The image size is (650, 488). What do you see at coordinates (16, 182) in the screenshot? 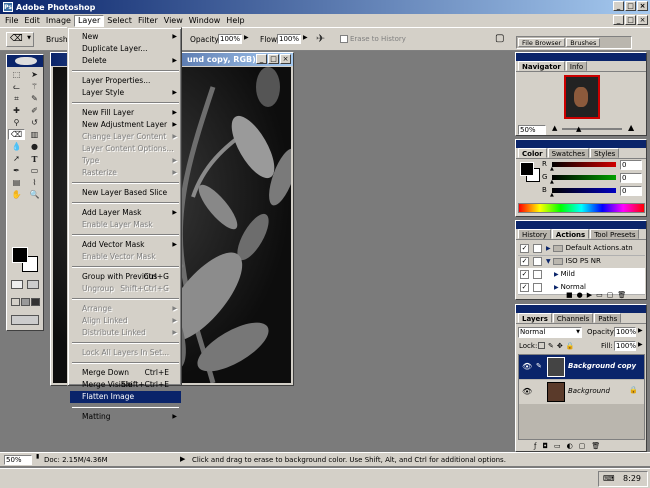
I see `notes-icon: ▤` at bounding box center [16, 182].